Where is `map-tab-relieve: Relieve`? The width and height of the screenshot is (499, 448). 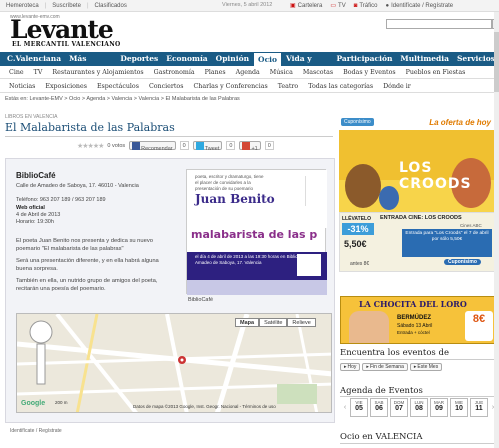
map-tab-relieve: Relieve is located at coordinates (301, 322).